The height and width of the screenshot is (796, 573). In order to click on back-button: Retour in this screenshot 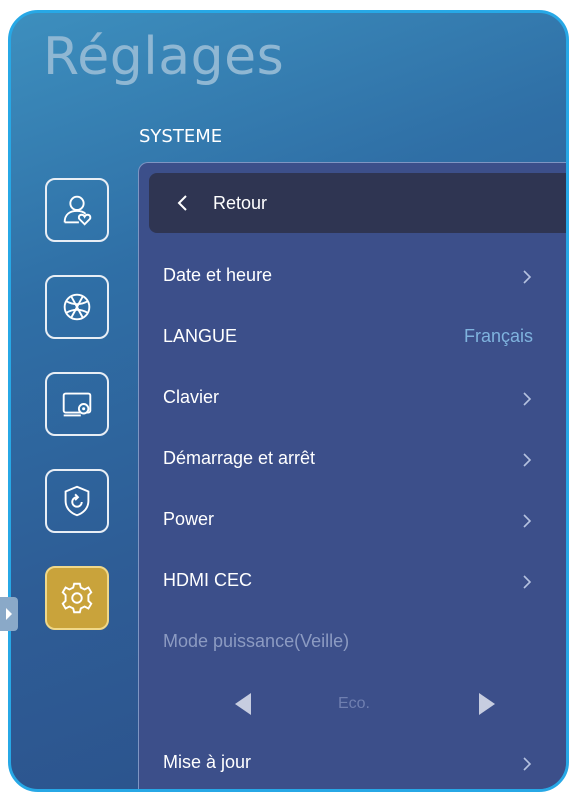, I will do `click(357, 203)`.